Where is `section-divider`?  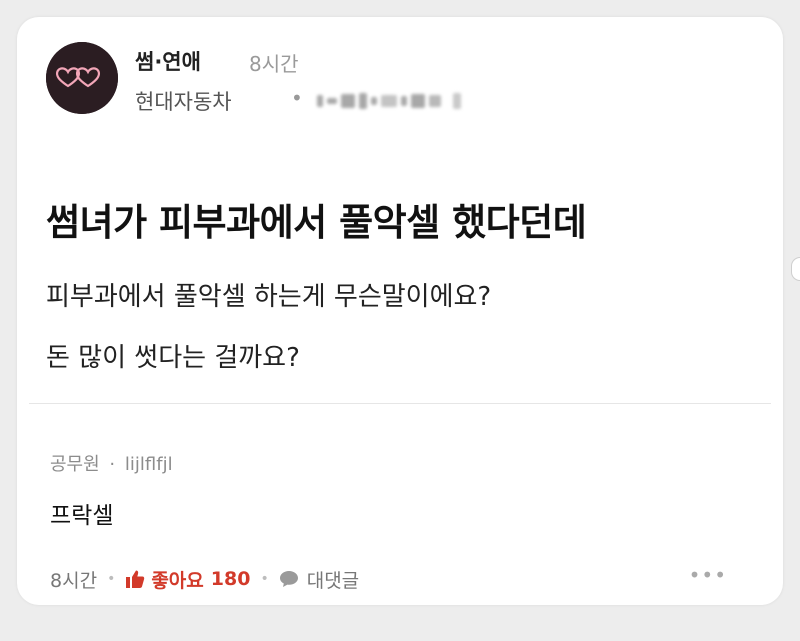
section-divider is located at coordinates (400, 403).